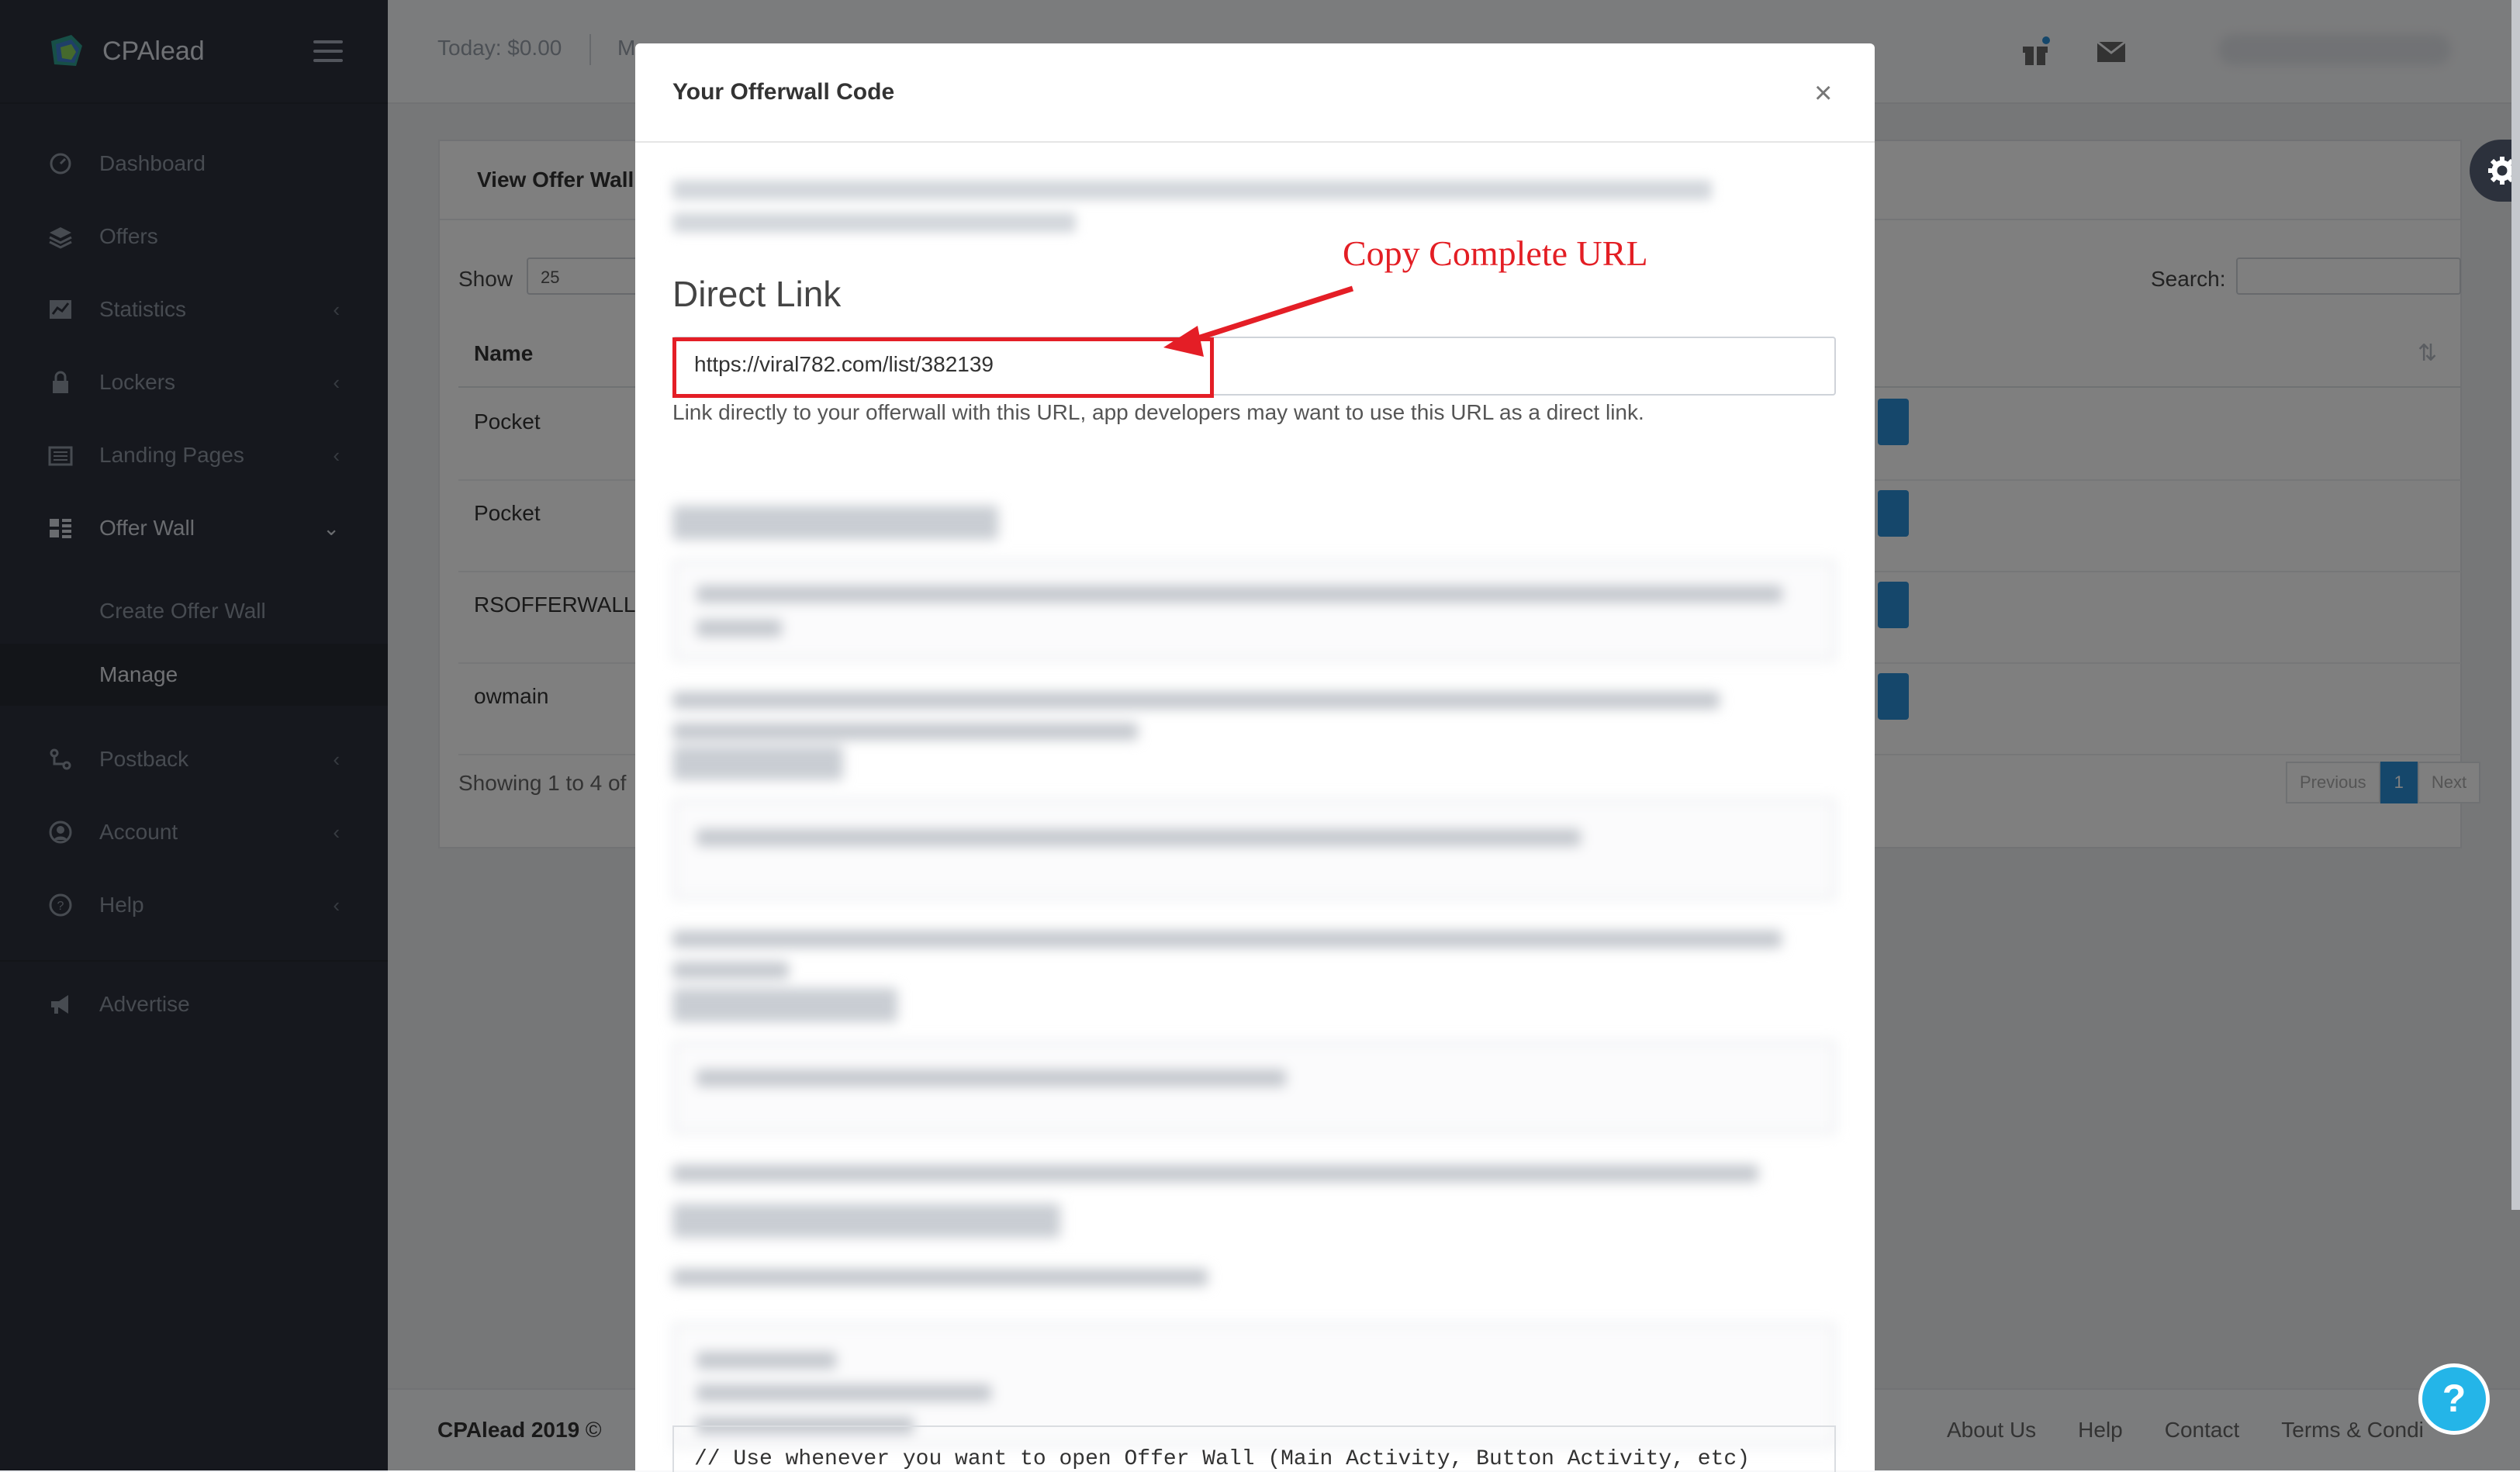  What do you see at coordinates (943, 367) in the screenshot?
I see `annotation-highlight-box` at bounding box center [943, 367].